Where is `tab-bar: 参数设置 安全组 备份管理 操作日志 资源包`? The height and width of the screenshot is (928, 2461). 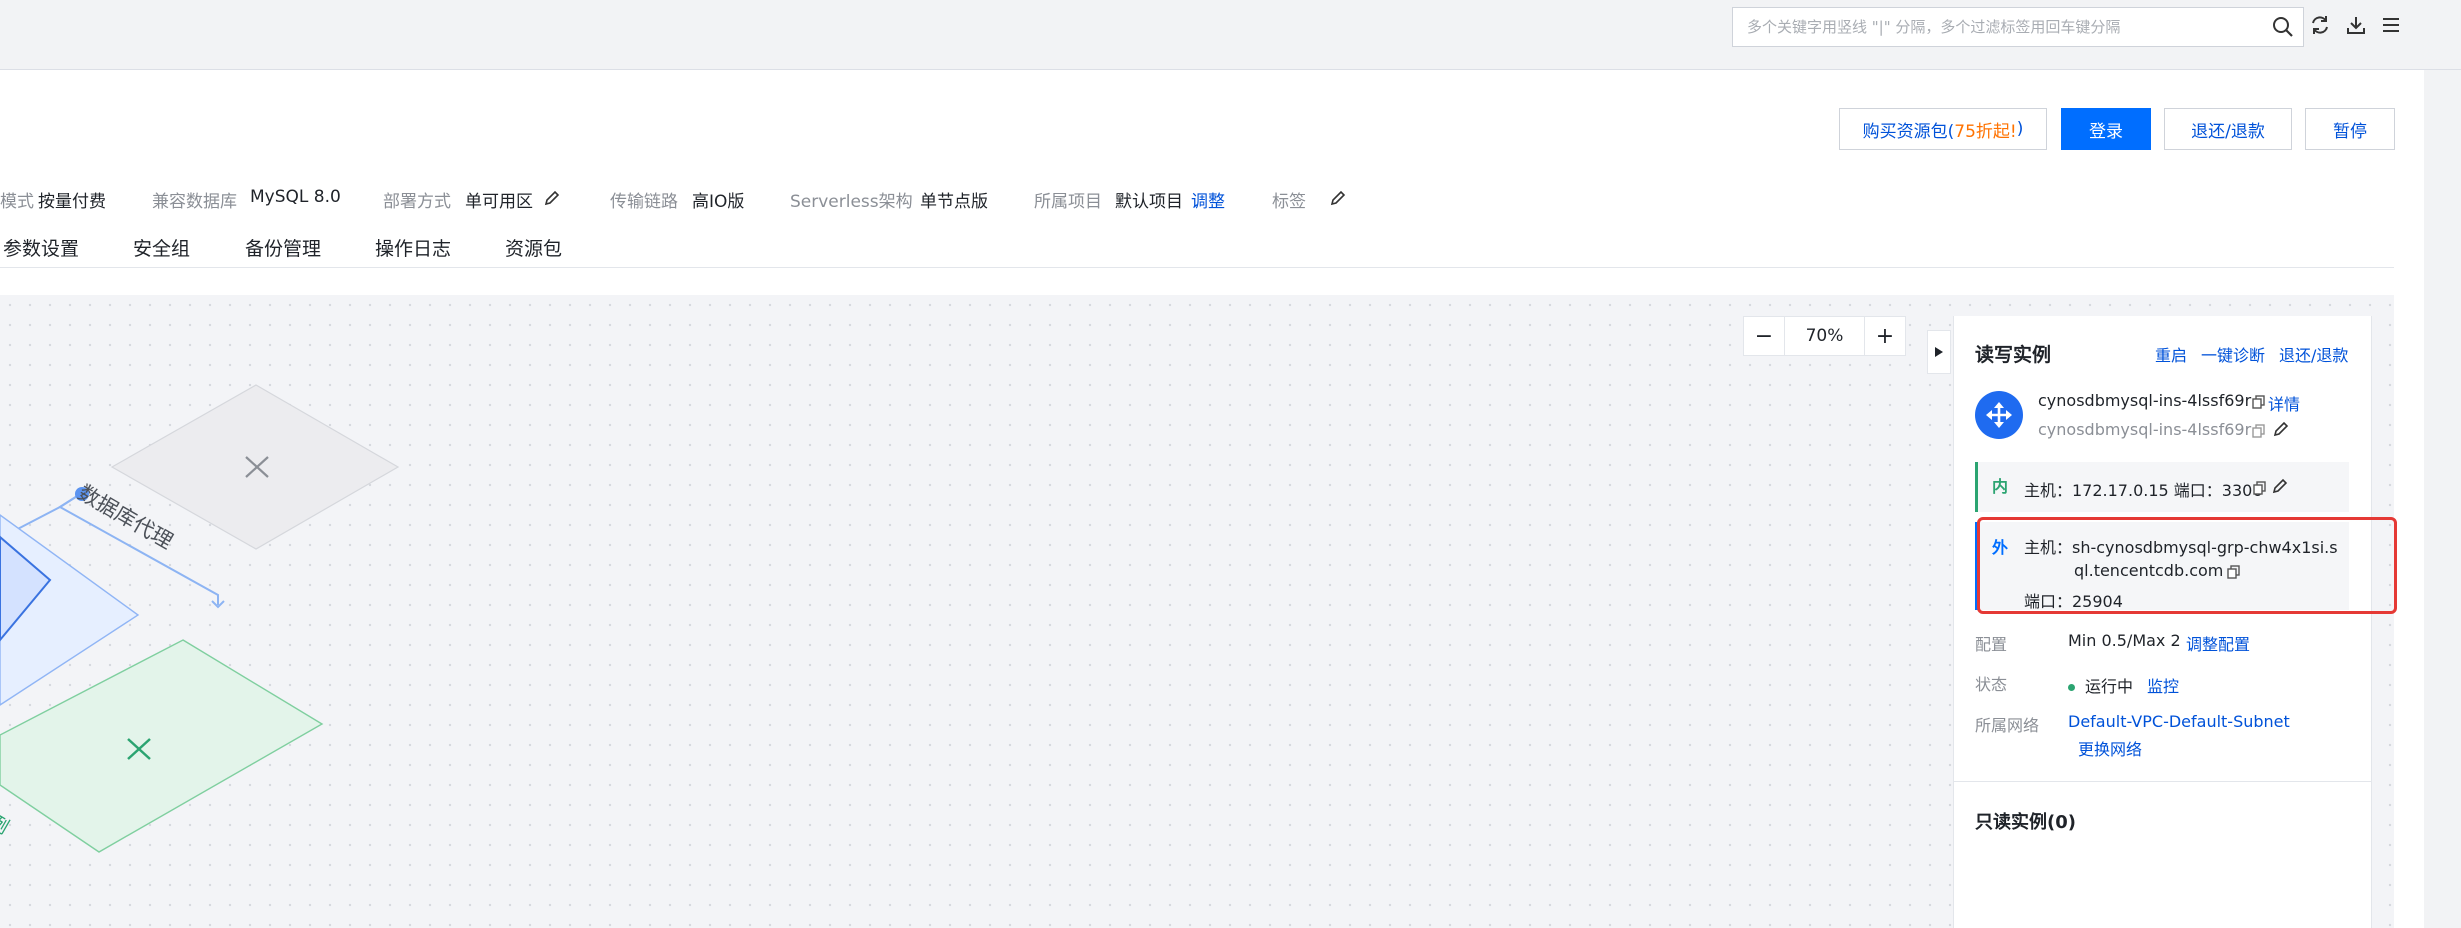 tab-bar: 参数设置 安全组 备份管理 操作日志 资源包 is located at coordinates (1197, 249).